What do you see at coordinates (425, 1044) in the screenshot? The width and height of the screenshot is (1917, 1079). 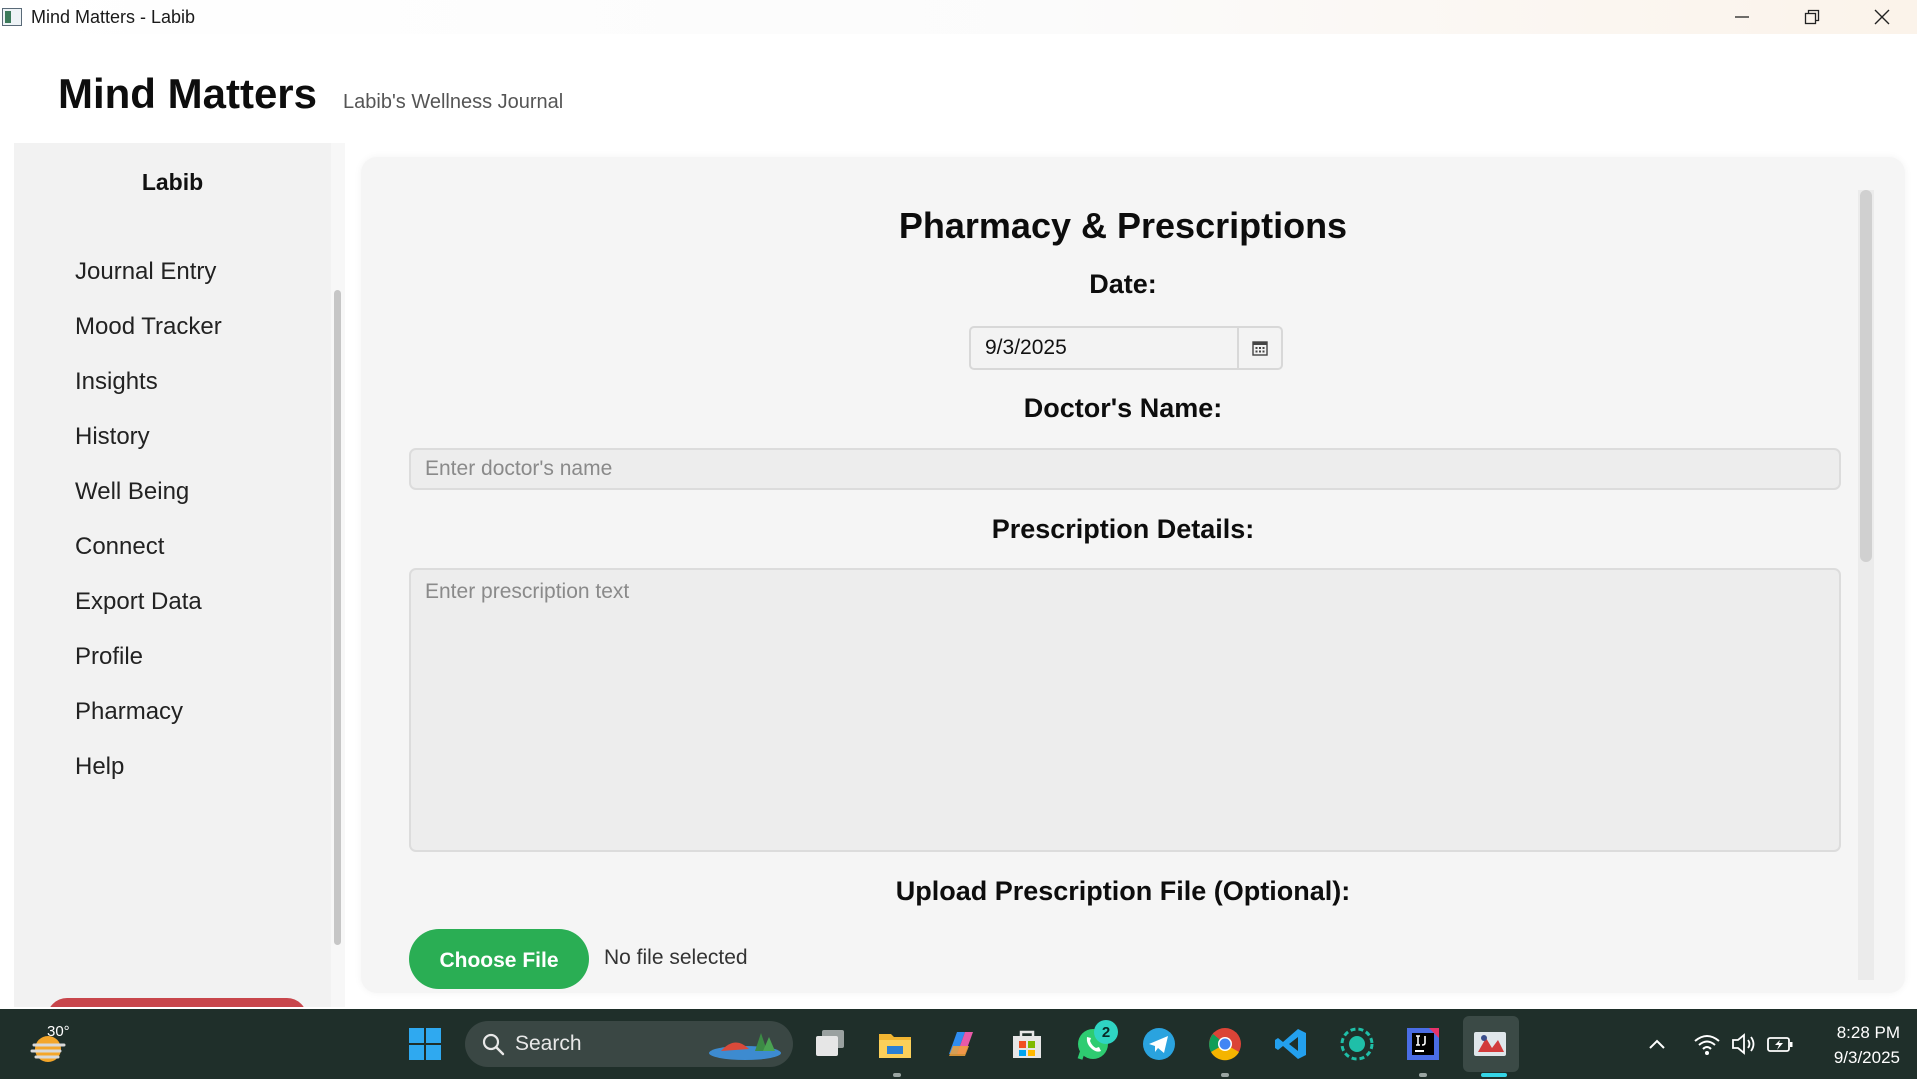 I see `windows-start-icon` at bounding box center [425, 1044].